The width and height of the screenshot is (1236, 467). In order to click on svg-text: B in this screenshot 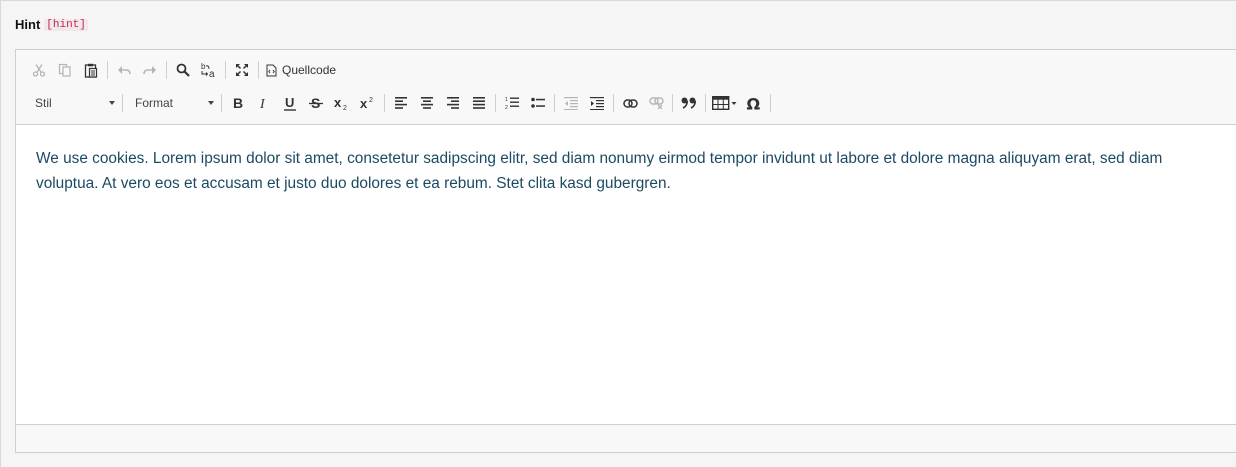, I will do `click(238, 103)`.